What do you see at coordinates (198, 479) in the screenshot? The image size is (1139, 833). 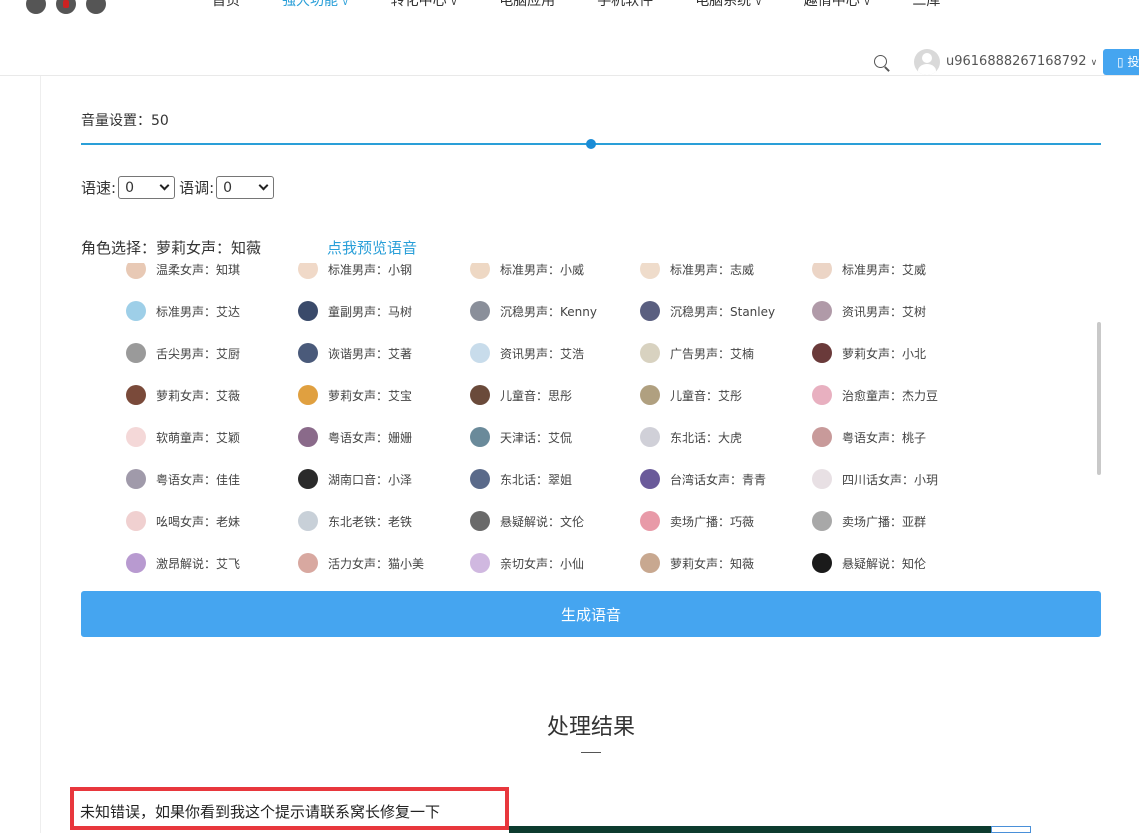 I see `voice-option-label: 粤语女声：佳佳` at bounding box center [198, 479].